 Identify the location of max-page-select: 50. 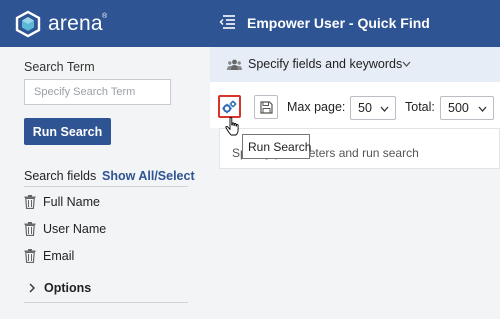
(373, 108).